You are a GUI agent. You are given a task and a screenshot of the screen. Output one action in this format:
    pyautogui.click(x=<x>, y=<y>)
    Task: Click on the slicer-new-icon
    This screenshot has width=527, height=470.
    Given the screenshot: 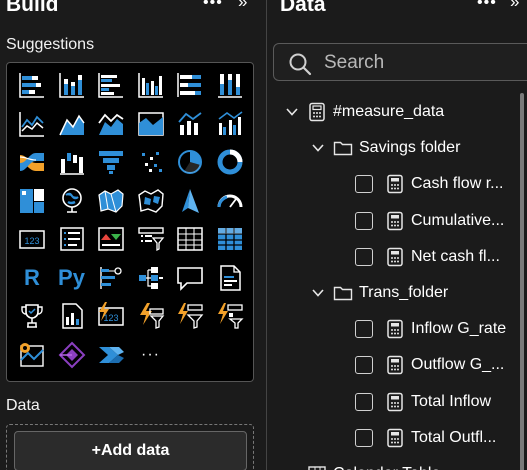 What is the action you would take?
    pyautogui.click(x=151, y=316)
    